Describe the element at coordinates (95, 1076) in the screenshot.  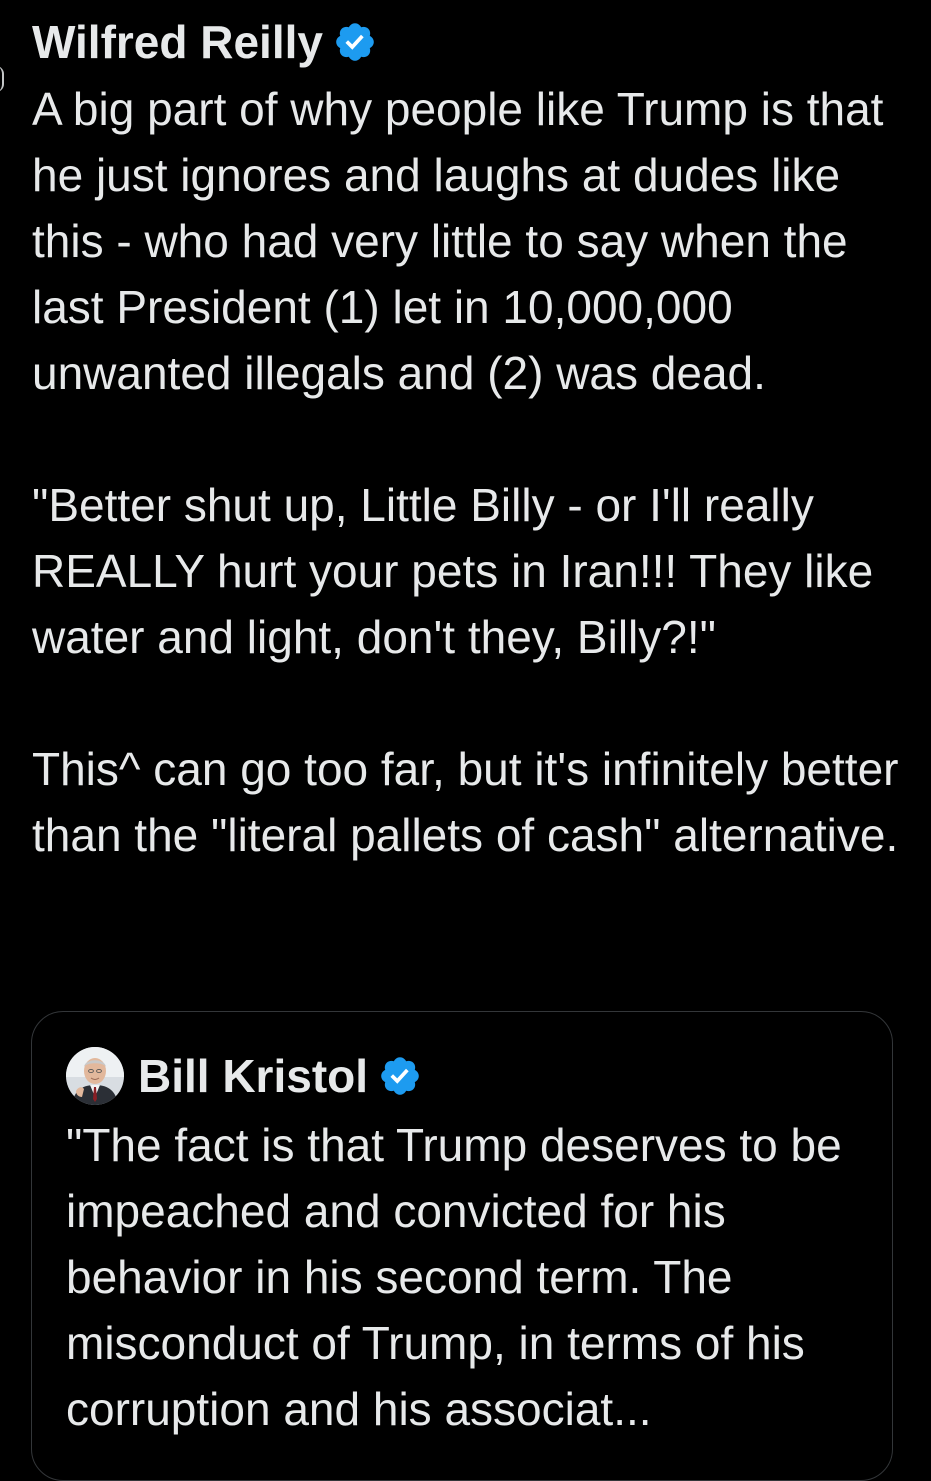
I see `profile-avatar` at that location.